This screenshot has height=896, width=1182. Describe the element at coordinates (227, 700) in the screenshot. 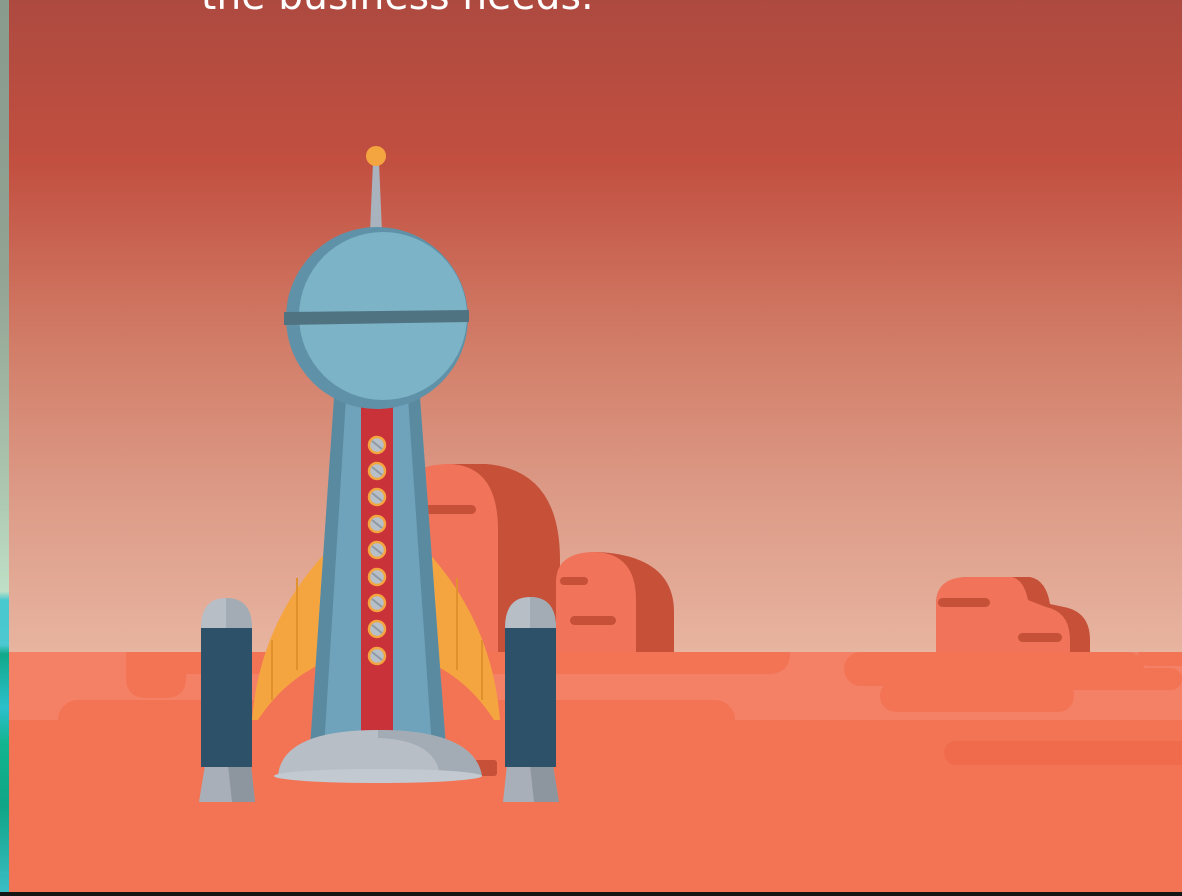

I see `left-booster` at that location.